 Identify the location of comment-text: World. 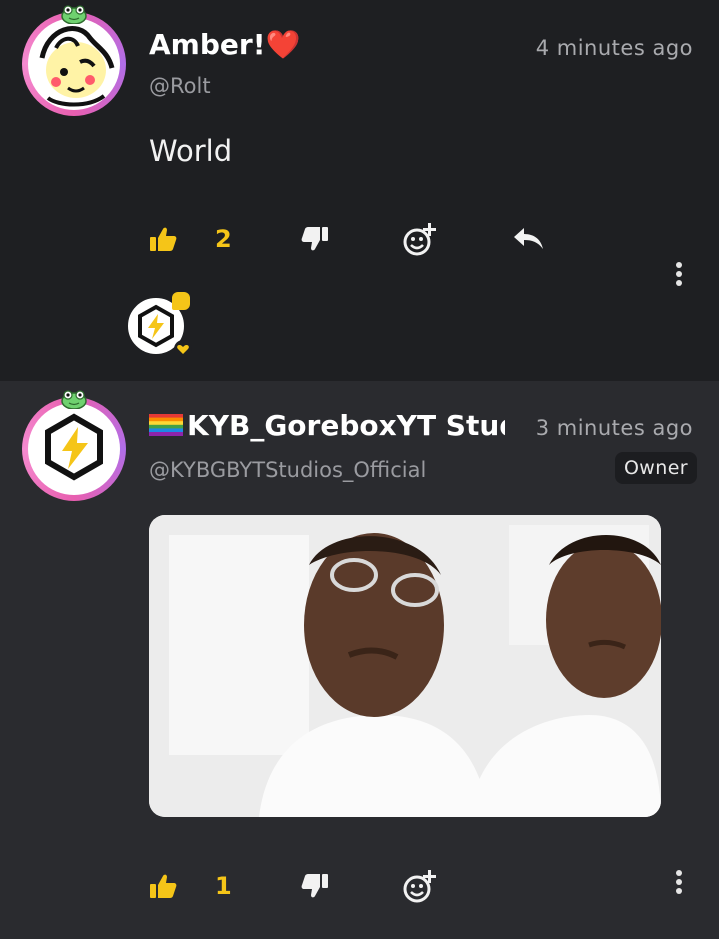
(191, 151).